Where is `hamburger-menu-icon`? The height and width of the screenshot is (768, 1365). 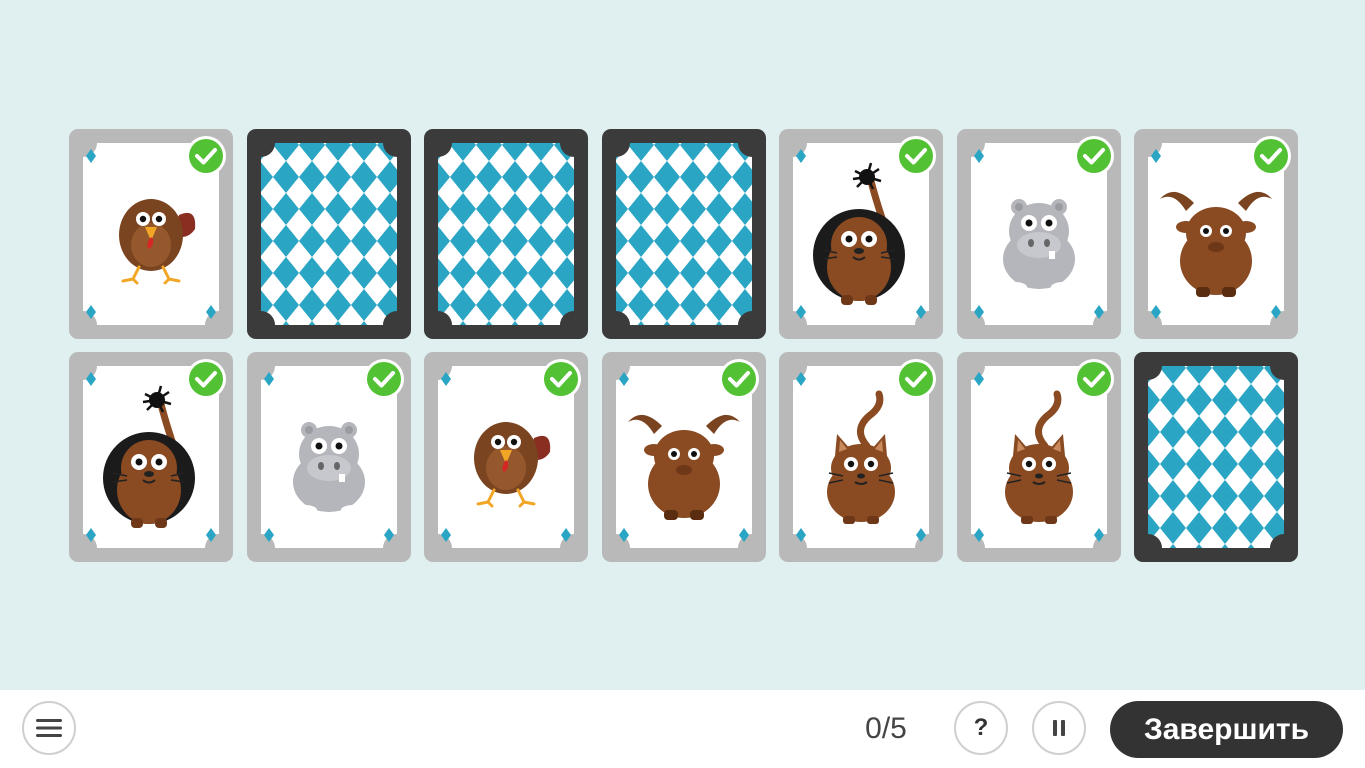
hamburger-menu-icon is located at coordinates (49, 728).